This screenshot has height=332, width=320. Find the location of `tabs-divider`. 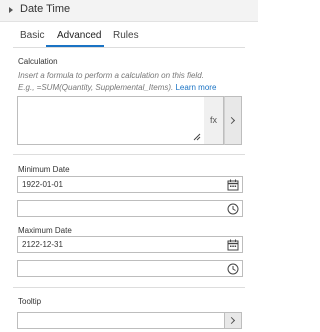

tabs-divider is located at coordinates (129, 47).